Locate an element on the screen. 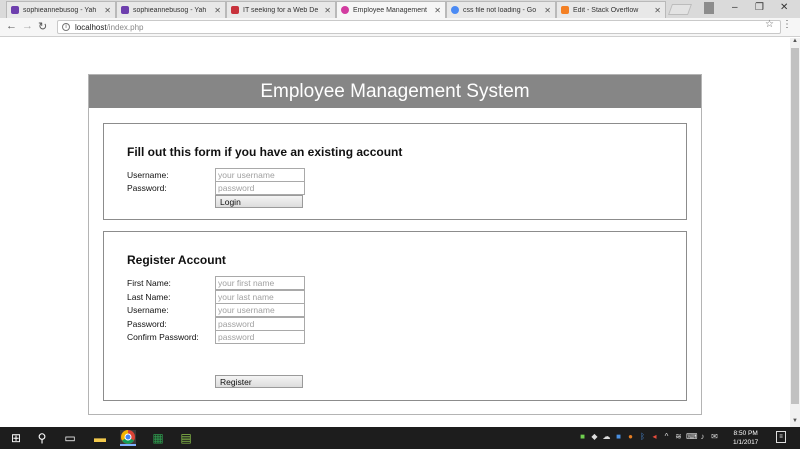 This screenshot has height=449, width=800. back-icon: ← is located at coordinates (11, 26).